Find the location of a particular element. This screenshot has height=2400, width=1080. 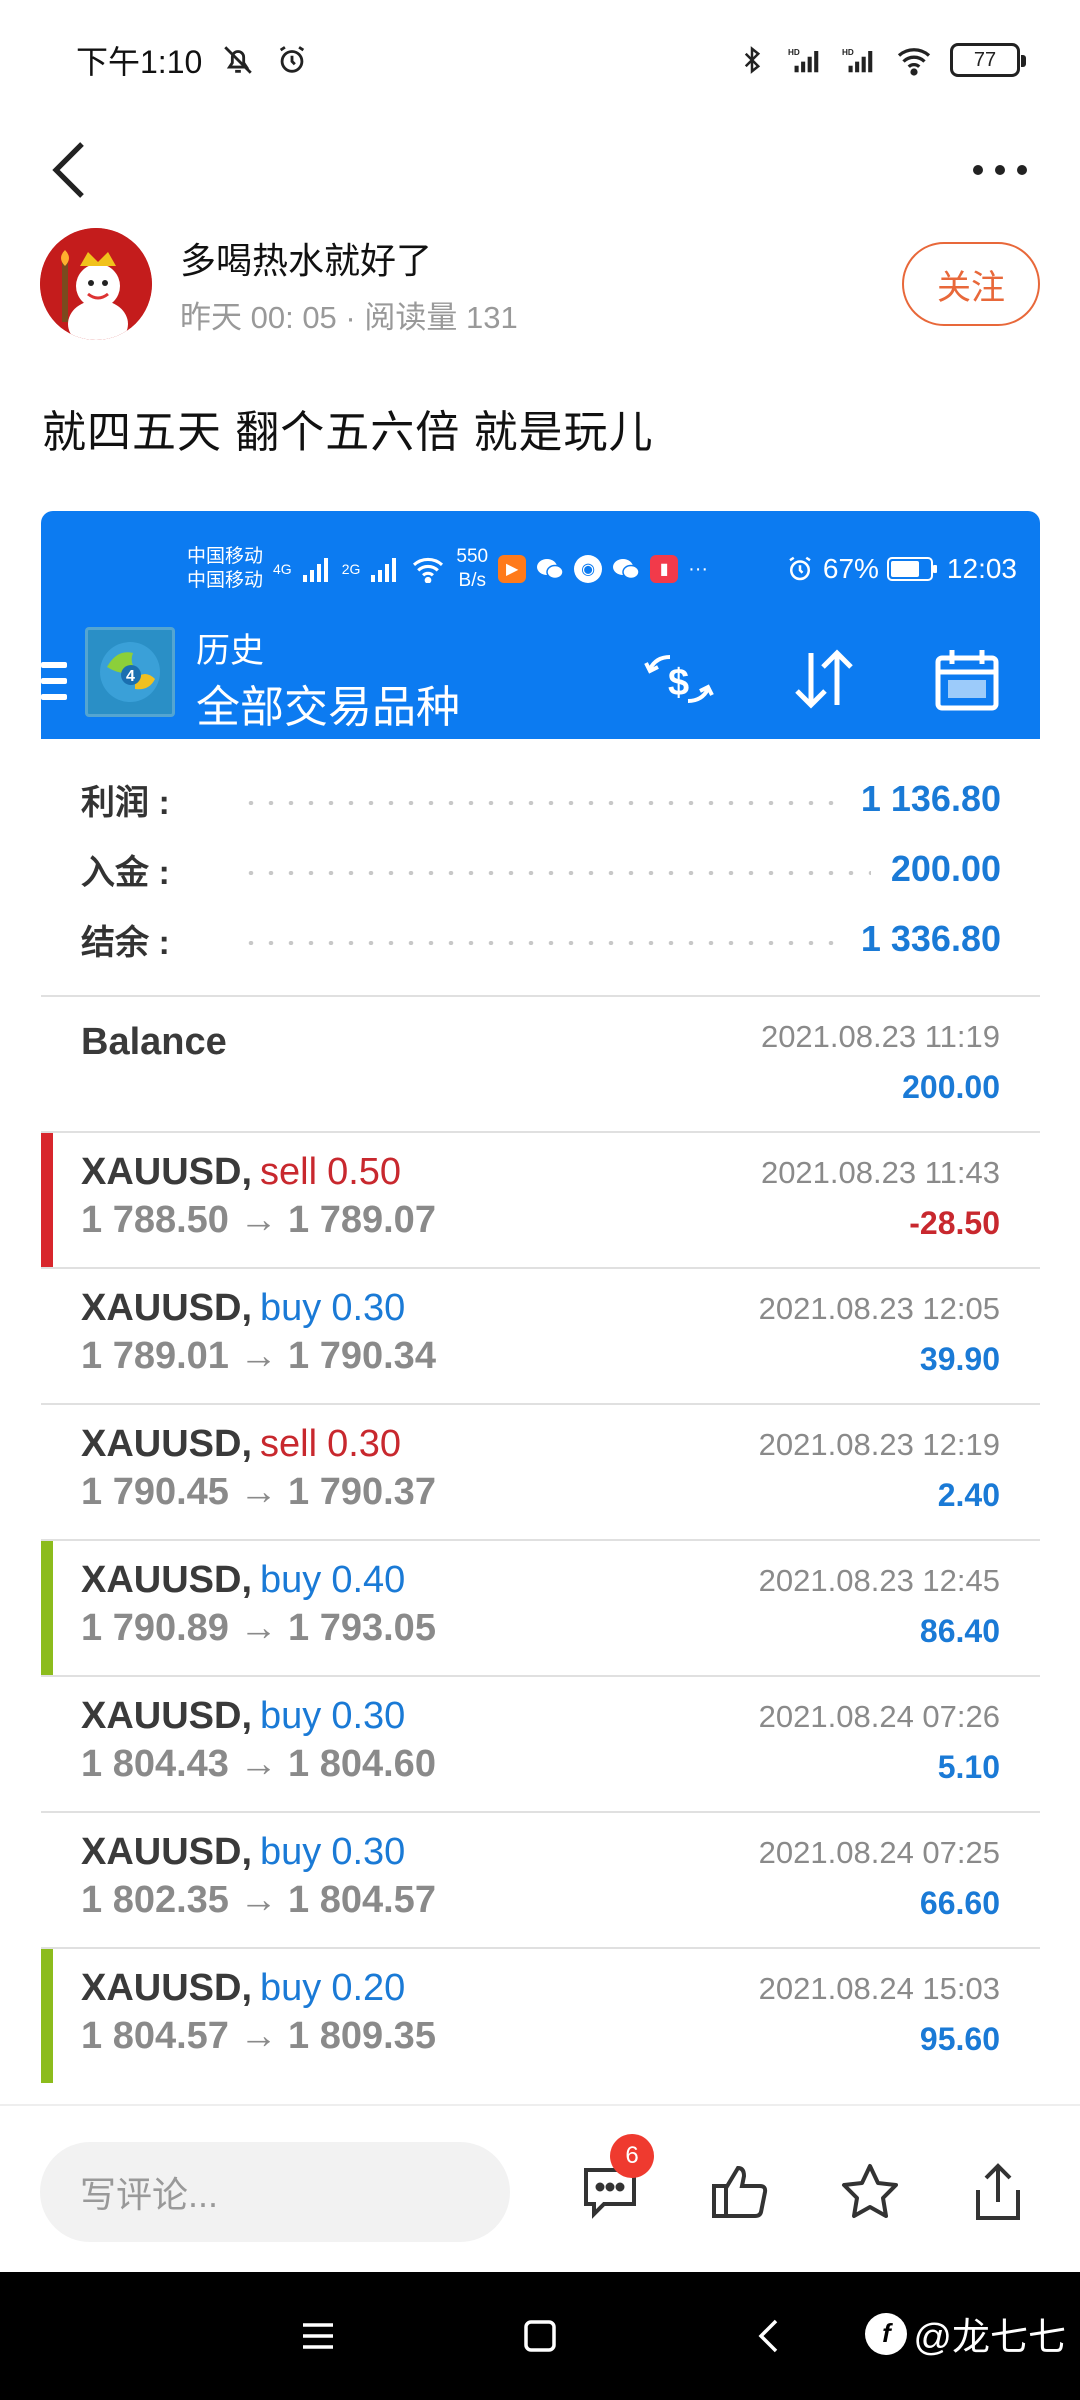

embedded-time: 12:03 is located at coordinates (981, 568).